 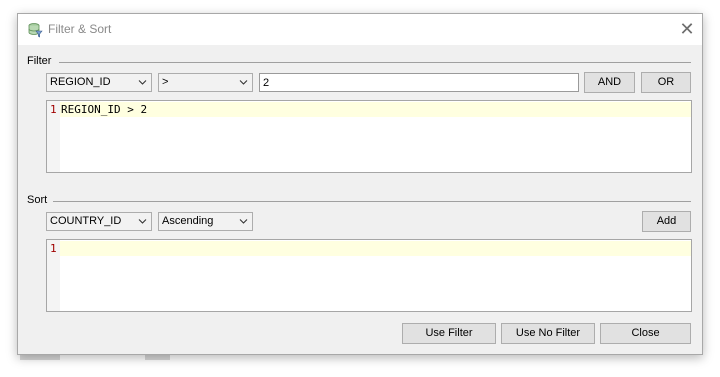 I want to click on and-button: AND, so click(x=609, y=82).